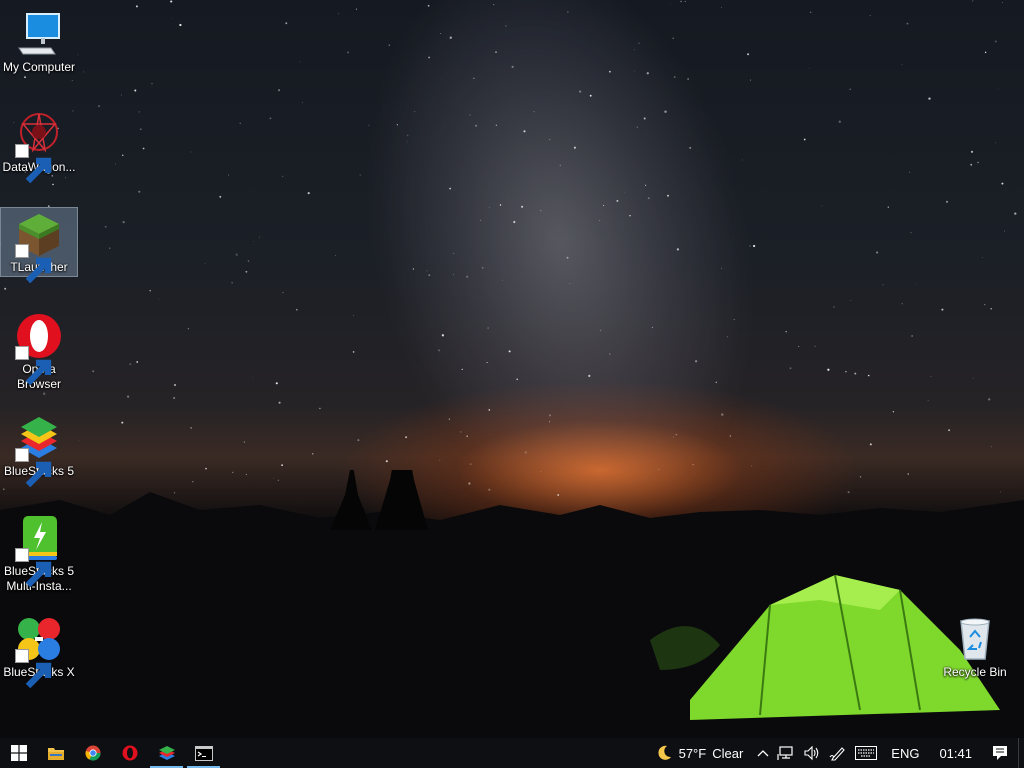  Describe the element at coordinates (39, 67) in the screenshot. I see `desktop-icon-label: My Computer` at that location.